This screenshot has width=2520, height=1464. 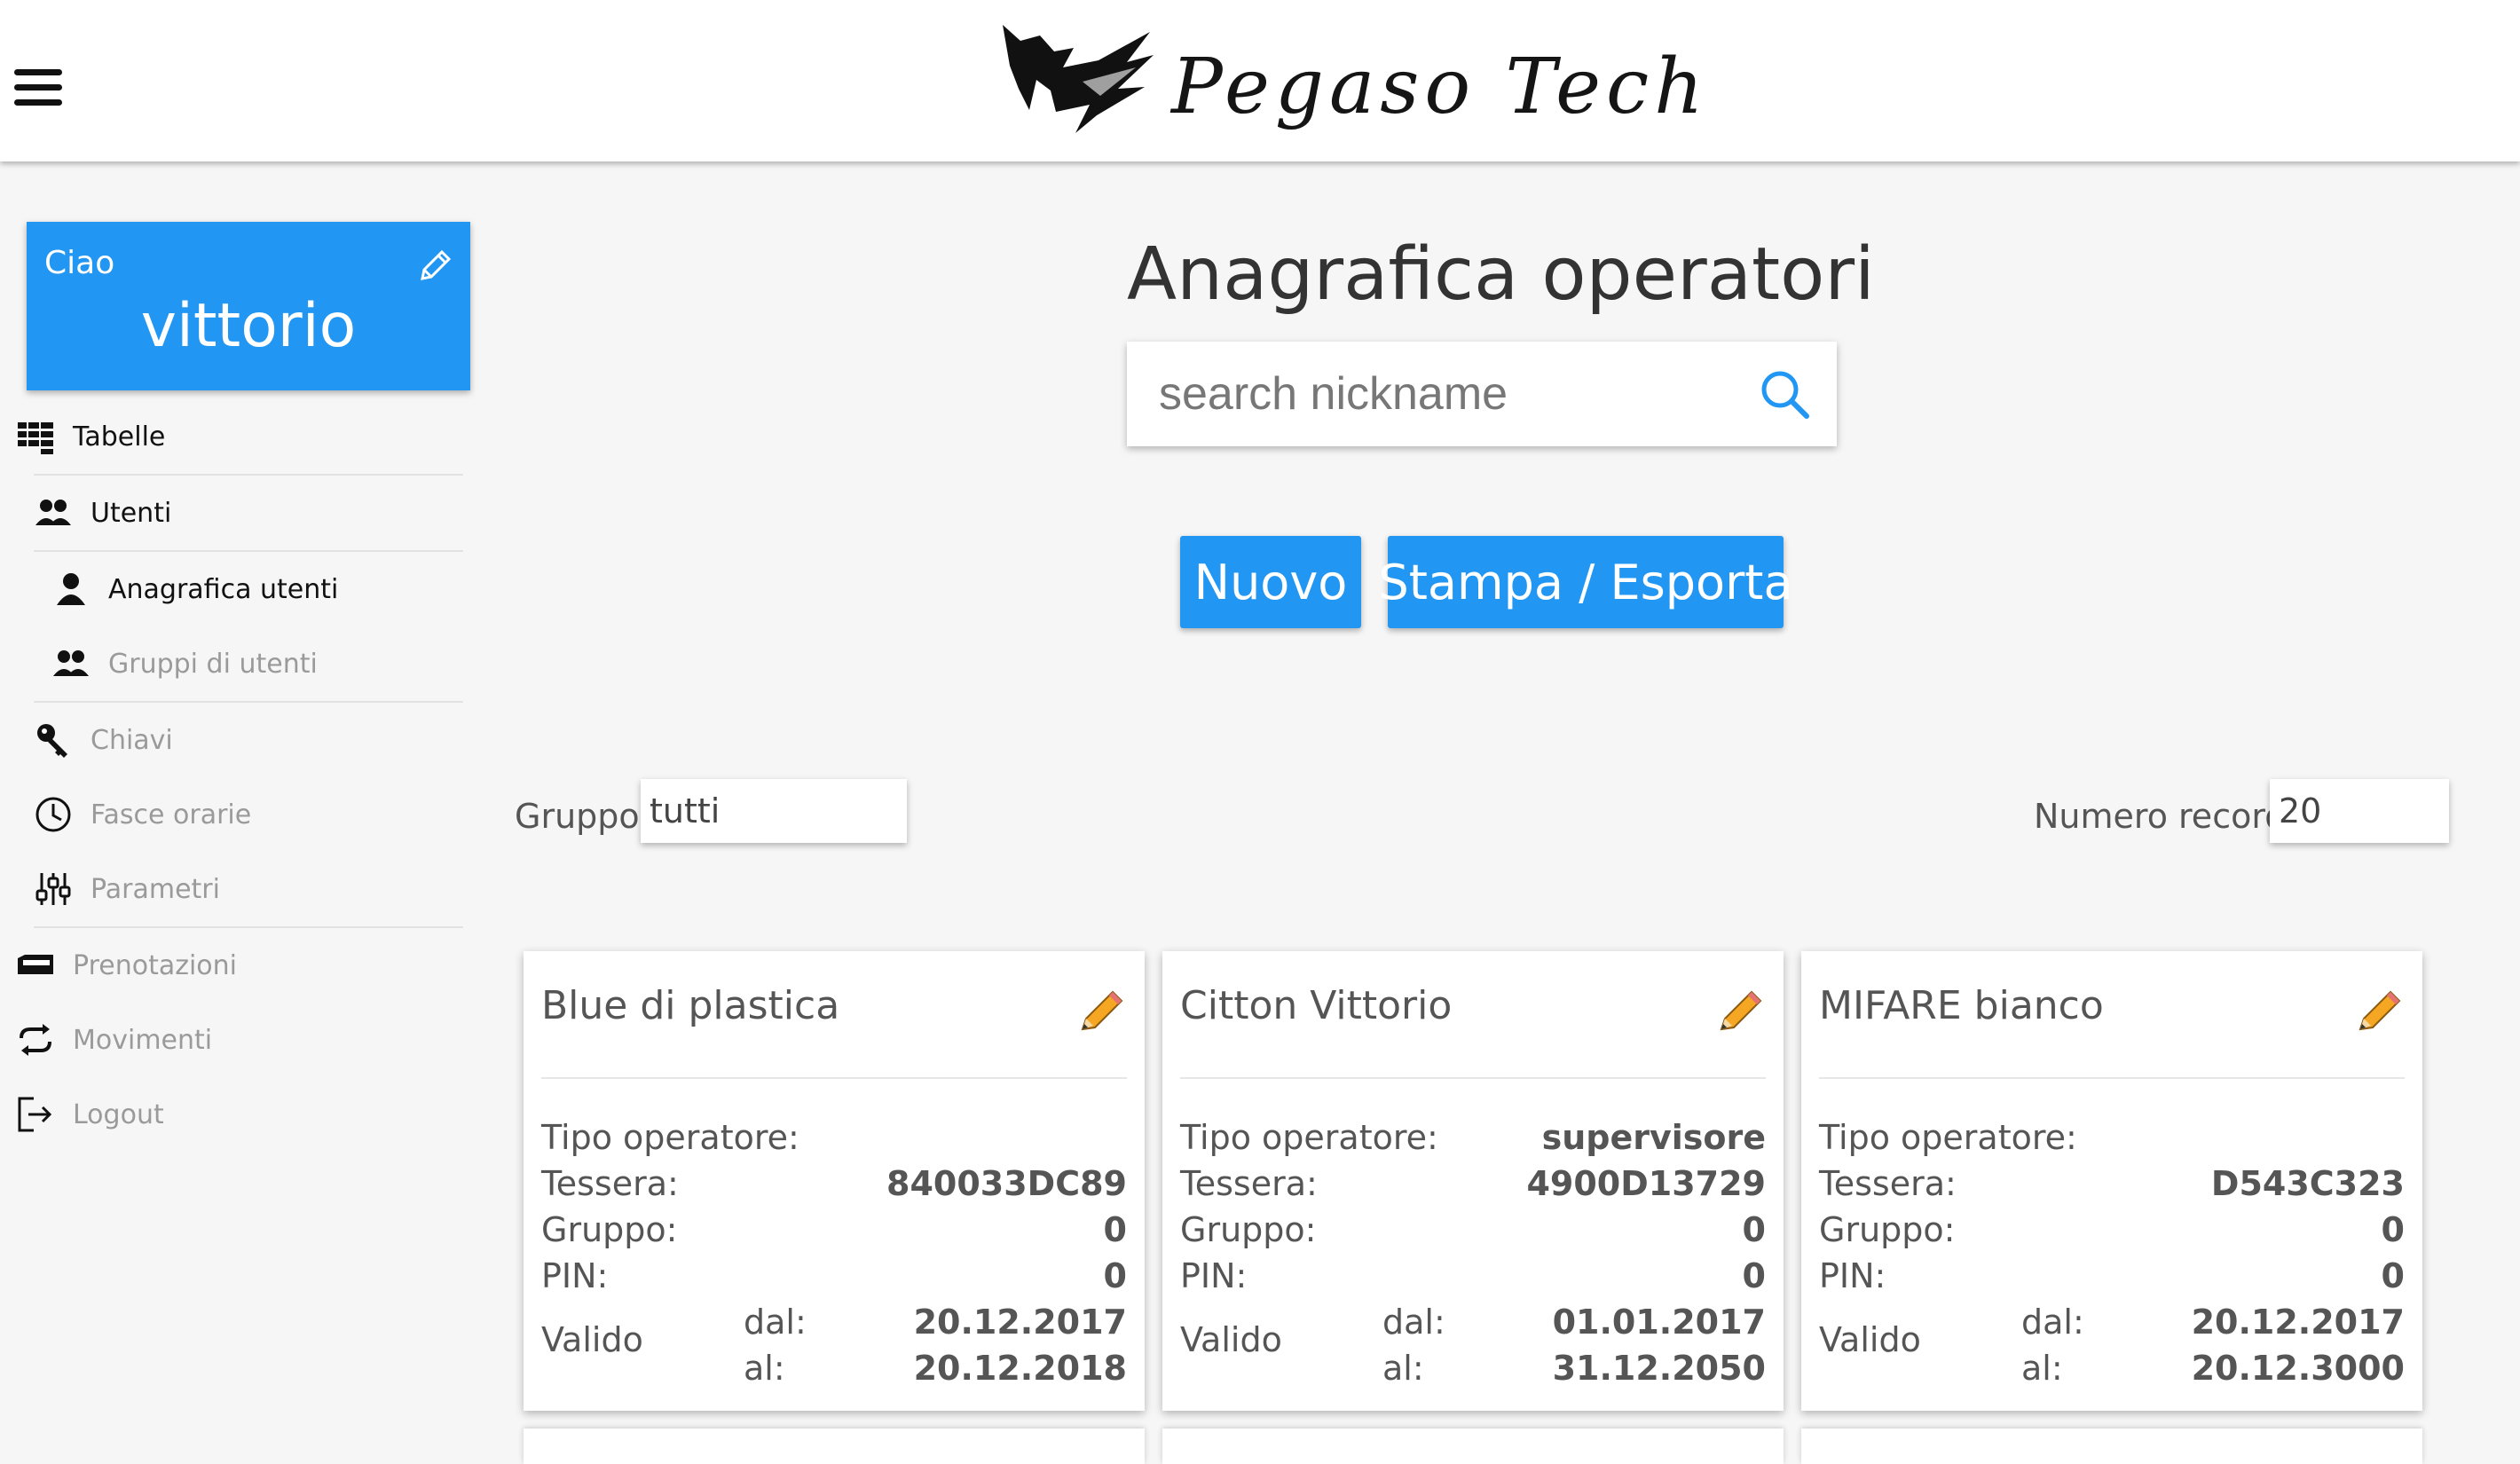 What do you see at coordinates (248, 326) in the screenshot?
I see `username: vittorio` at bounding box center [248, 326].